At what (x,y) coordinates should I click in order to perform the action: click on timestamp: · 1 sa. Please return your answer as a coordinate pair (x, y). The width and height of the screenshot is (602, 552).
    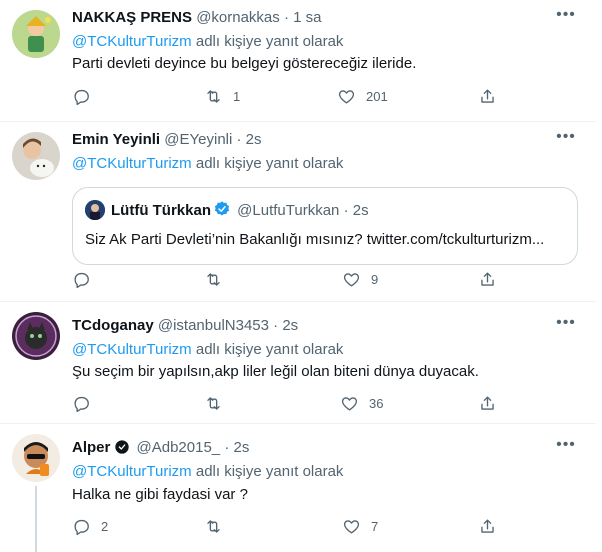
    Looking at the image, I should click on (303, 17).